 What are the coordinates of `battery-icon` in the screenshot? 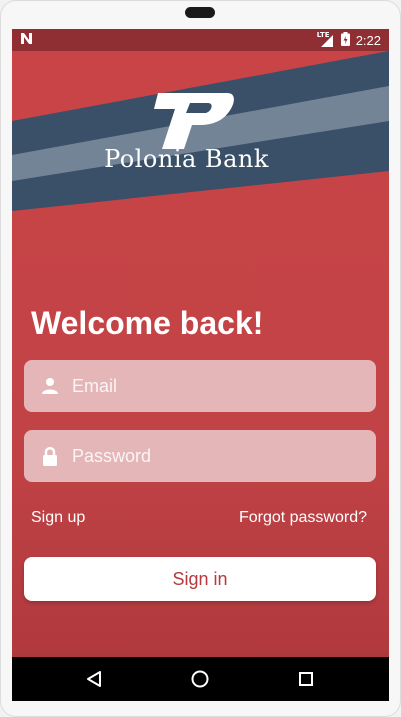 It's located at (345, 40).